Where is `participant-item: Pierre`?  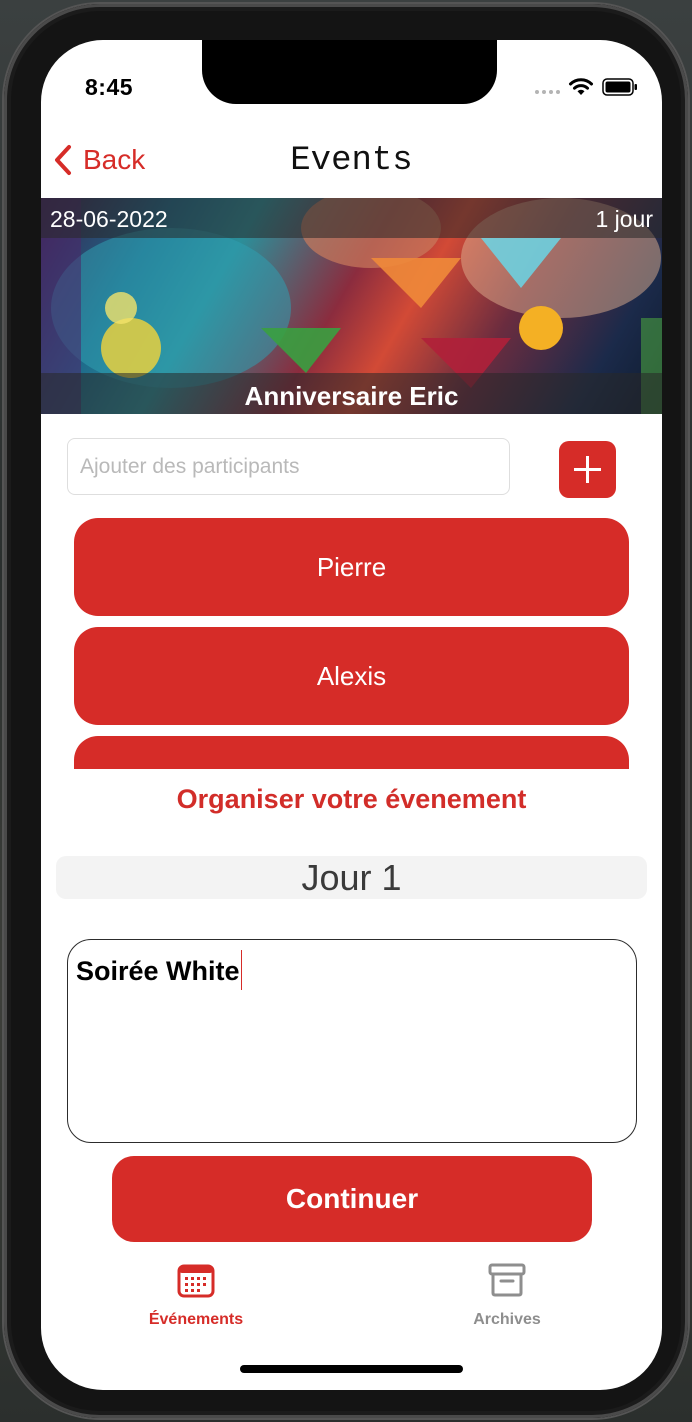
participant-item: Pierre is located at coordinates (351, 567).